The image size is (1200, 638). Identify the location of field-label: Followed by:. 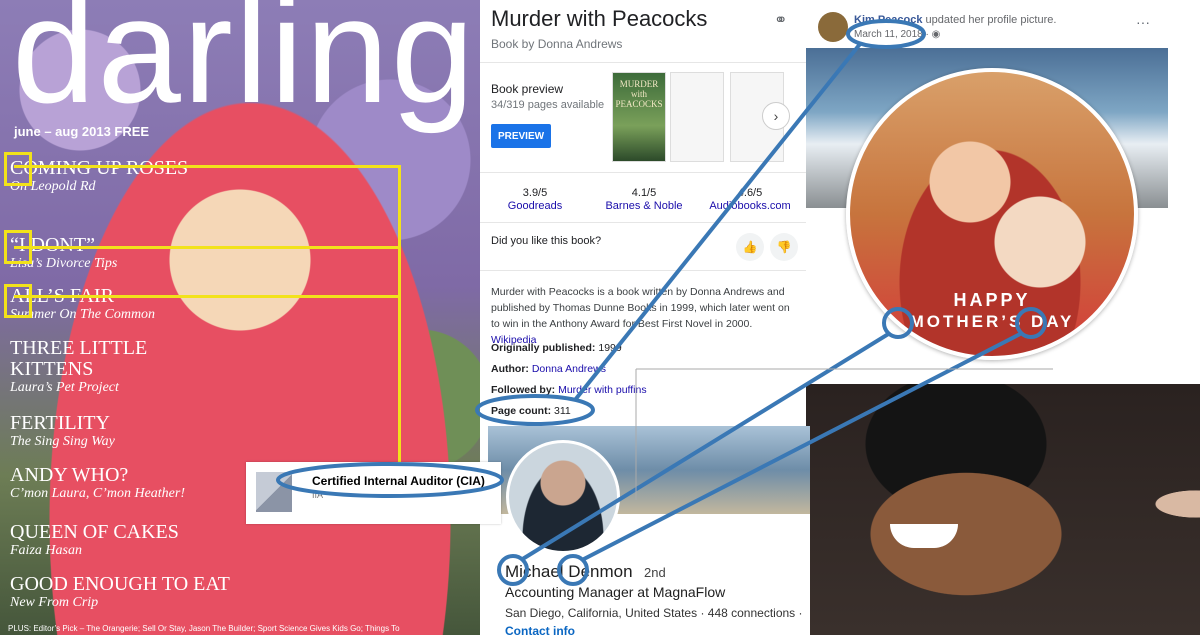
(523, 390).